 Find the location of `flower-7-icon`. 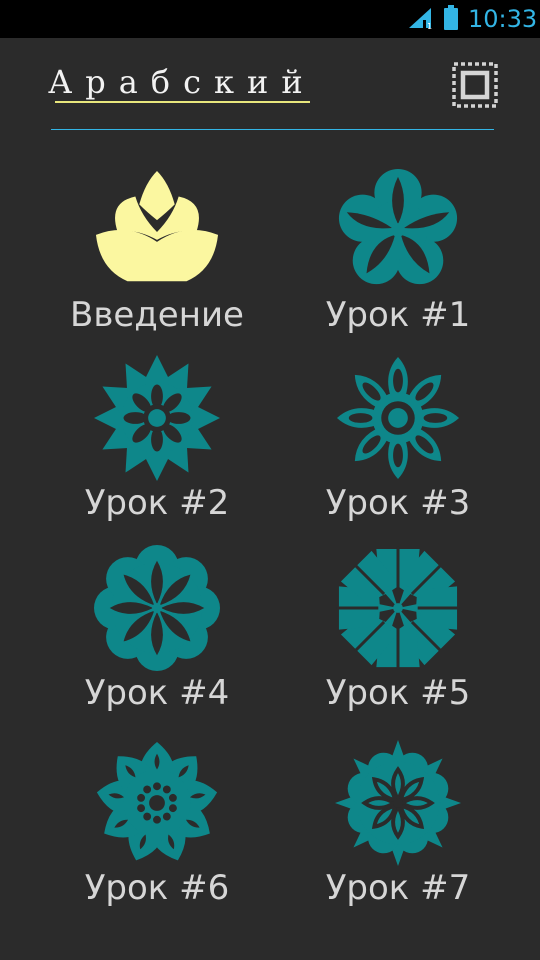

flower-7-icon is located at coordinates (398, 803).